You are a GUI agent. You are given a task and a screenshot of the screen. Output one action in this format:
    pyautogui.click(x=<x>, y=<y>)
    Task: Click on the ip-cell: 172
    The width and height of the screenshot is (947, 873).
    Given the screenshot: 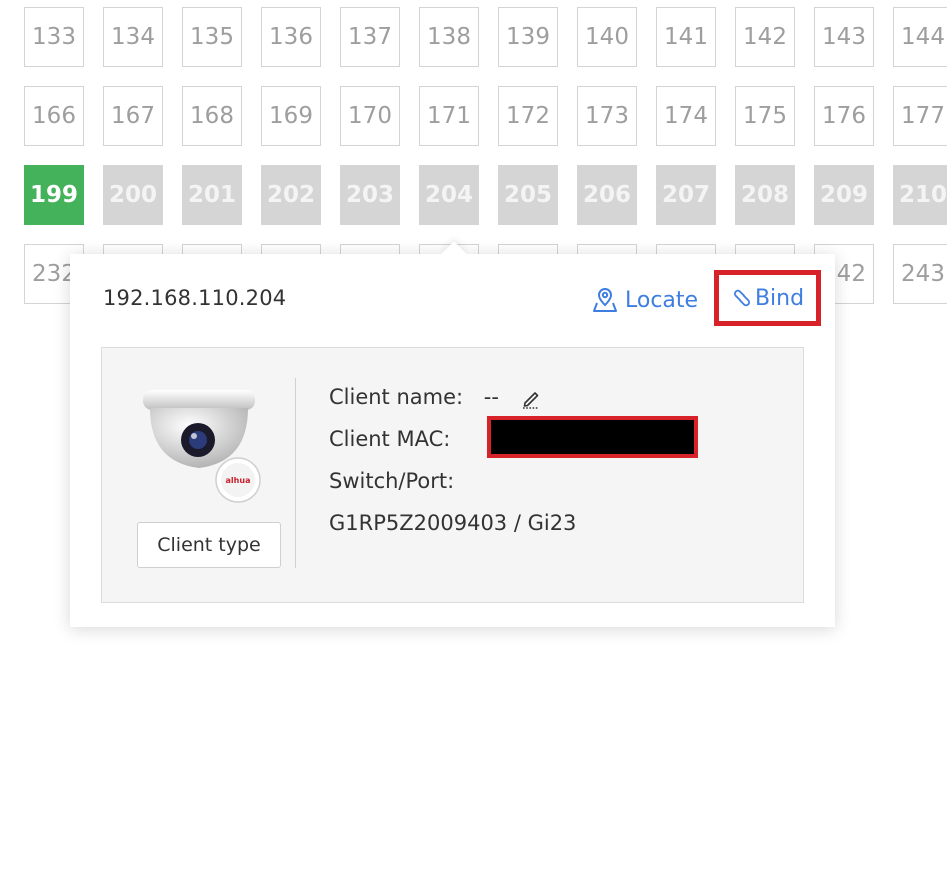 What is the action you would take?
    pyautogui.click(x=528, y=116)
    